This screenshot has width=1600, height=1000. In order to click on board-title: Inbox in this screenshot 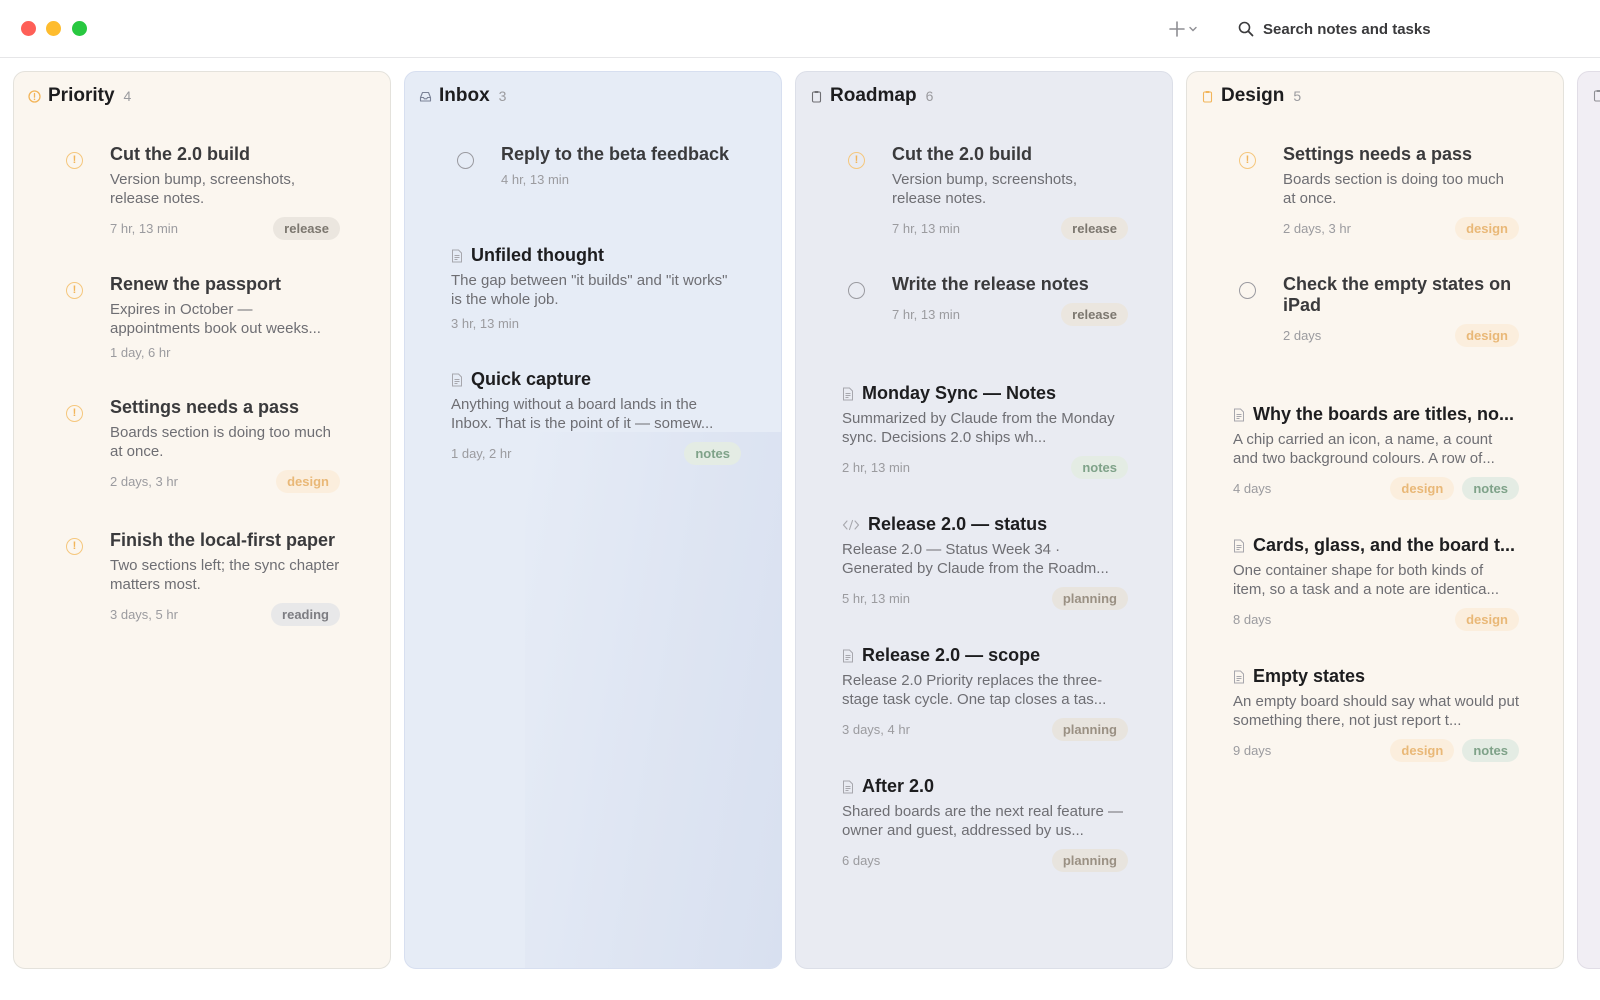, I will do `click(464, 95)`.